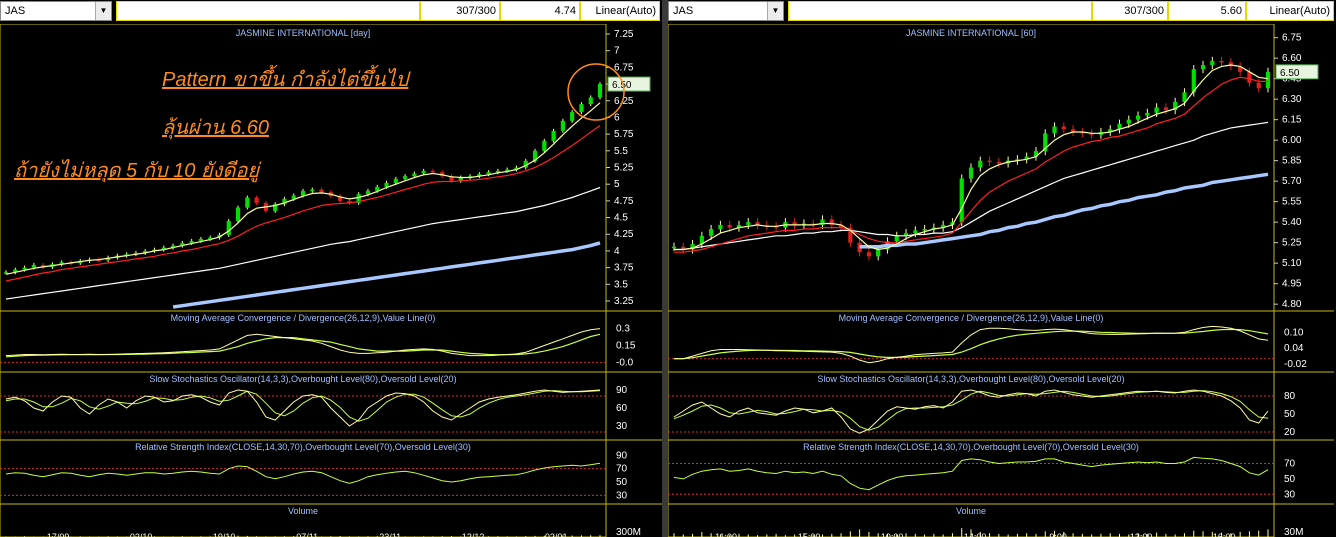 This screenshot has width=1336, height=537. What do you see at coordinates (224, 534) in the screenshot?
I see `x-tick-label: 19/10` at bounding box center [224, 534].